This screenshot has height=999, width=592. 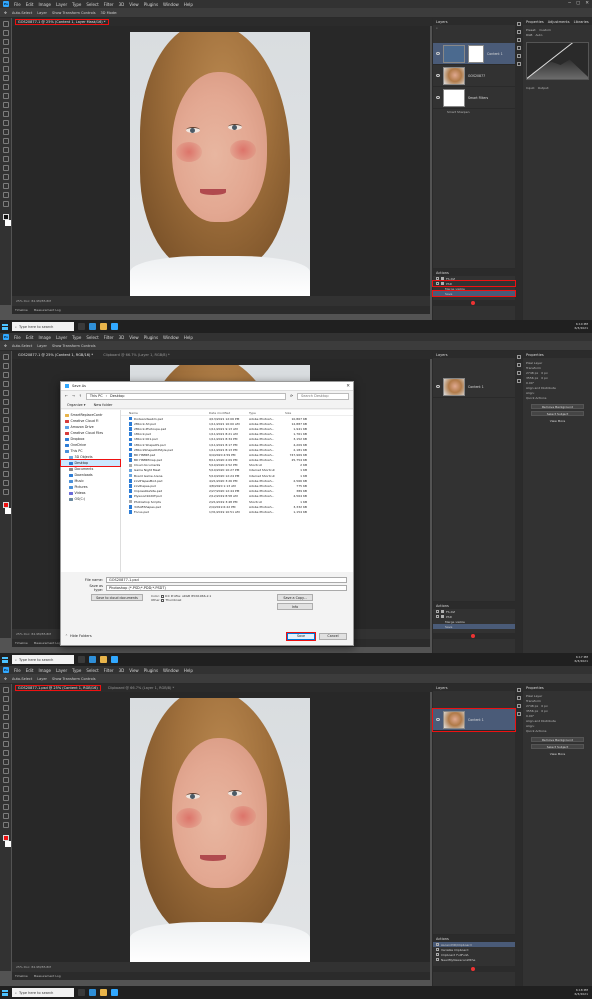 What do you see at coordinates (66, 636) in the screenshot?
I see `chevron-up-icon: ⌃` at bounding box center [66, 636].